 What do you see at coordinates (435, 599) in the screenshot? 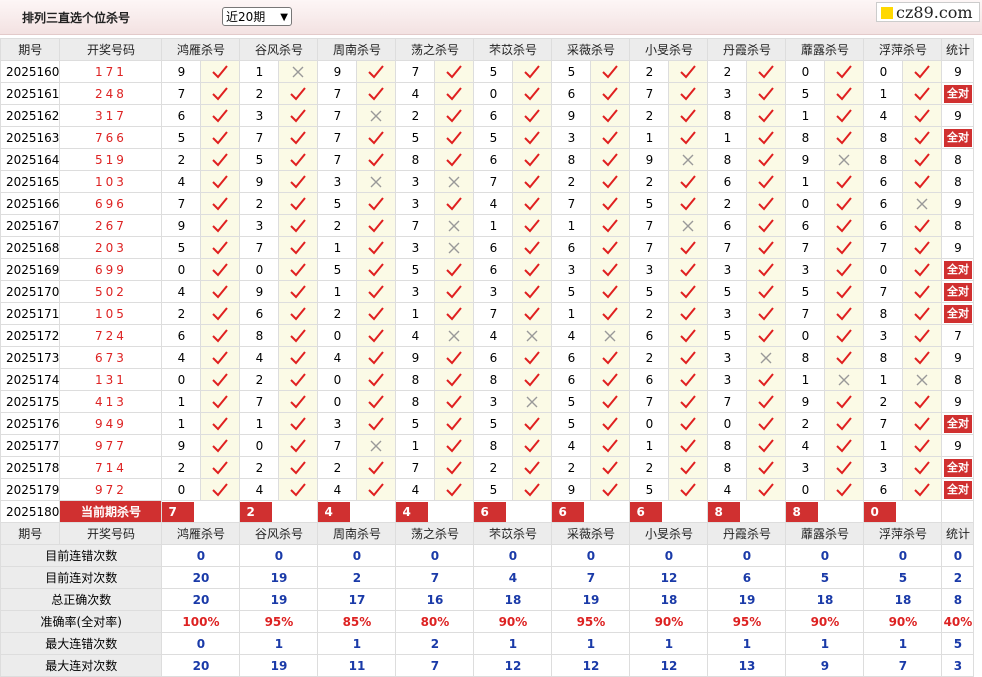
I see `summary-value: 16` at bounding box center [435, 599].